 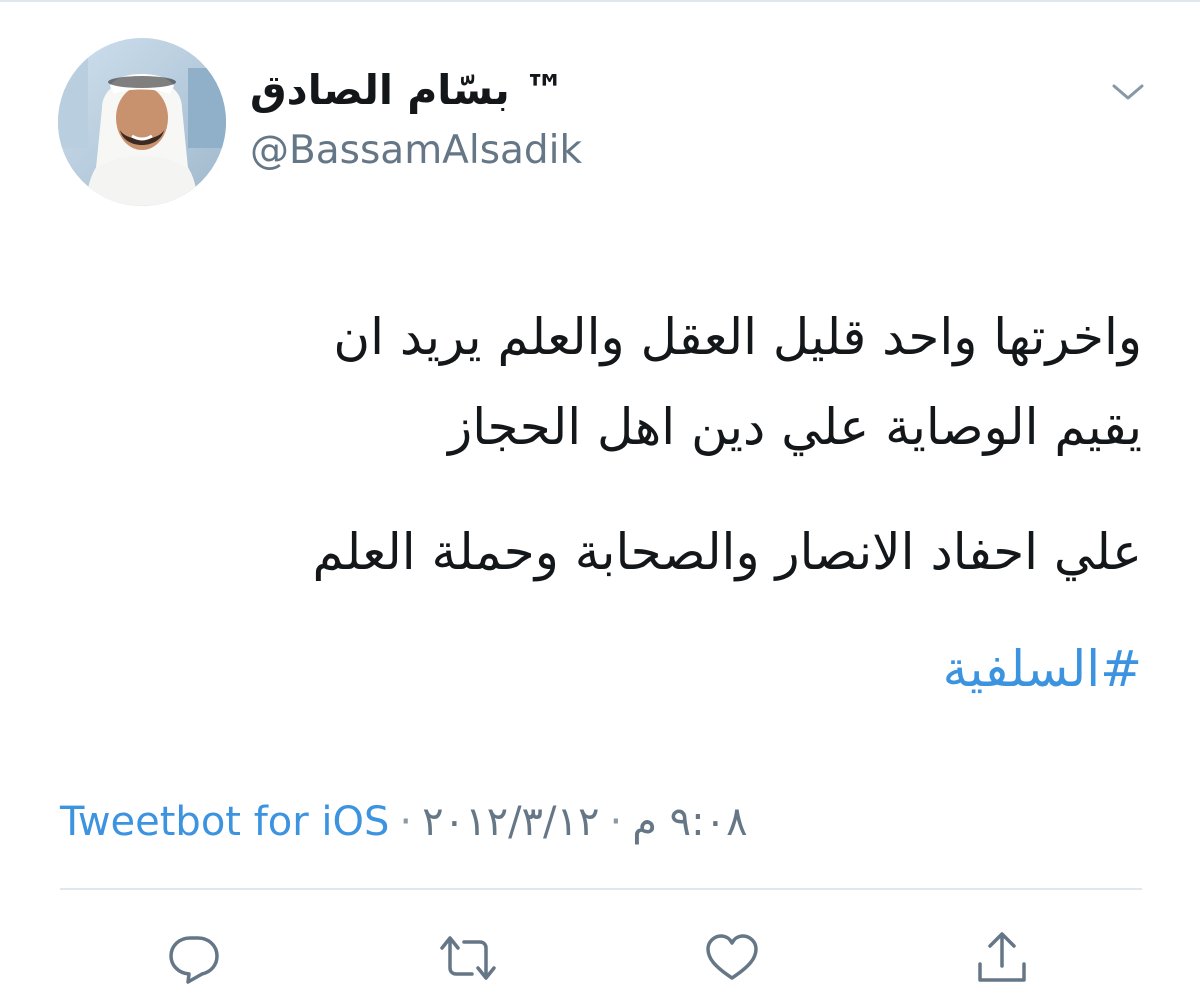 What do you see at coordinates (224, 822) in the screenshot?
I see `source-link: Tweetbot for iOS` at bounding box center [224, 822].